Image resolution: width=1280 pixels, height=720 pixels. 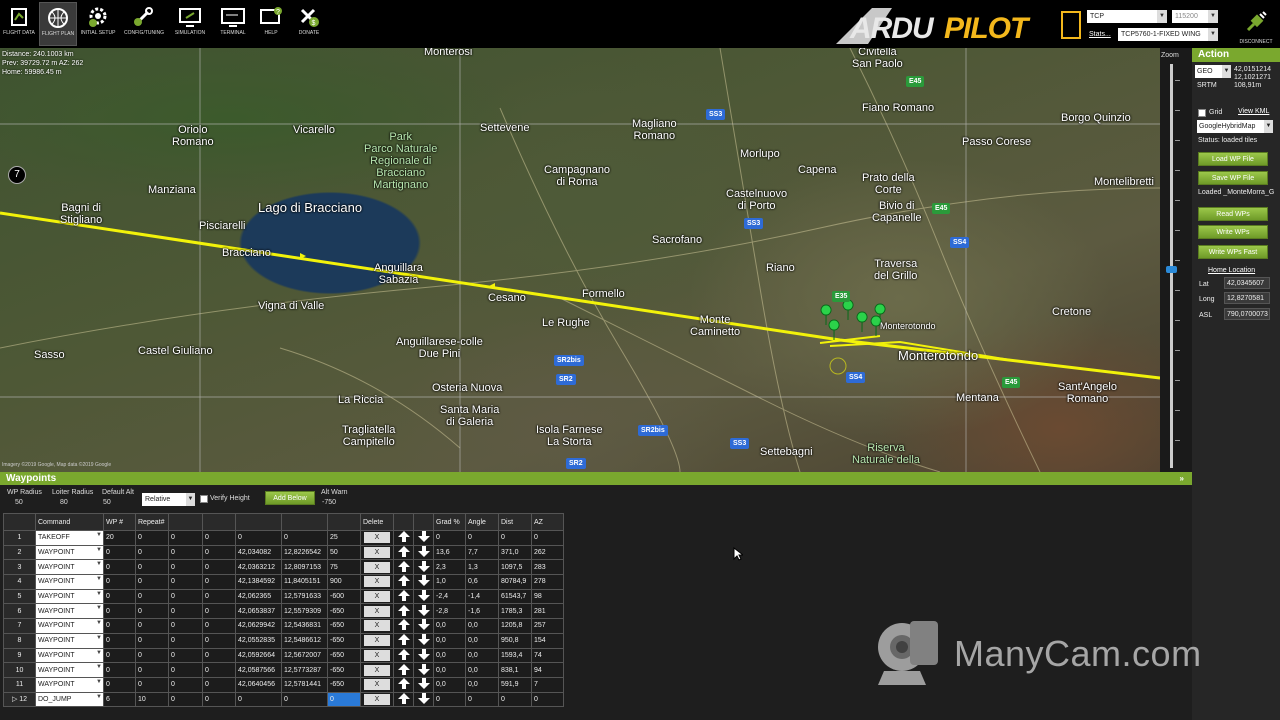 I want to click on donate-button: $ DONATE, so click(x=309, y=24).